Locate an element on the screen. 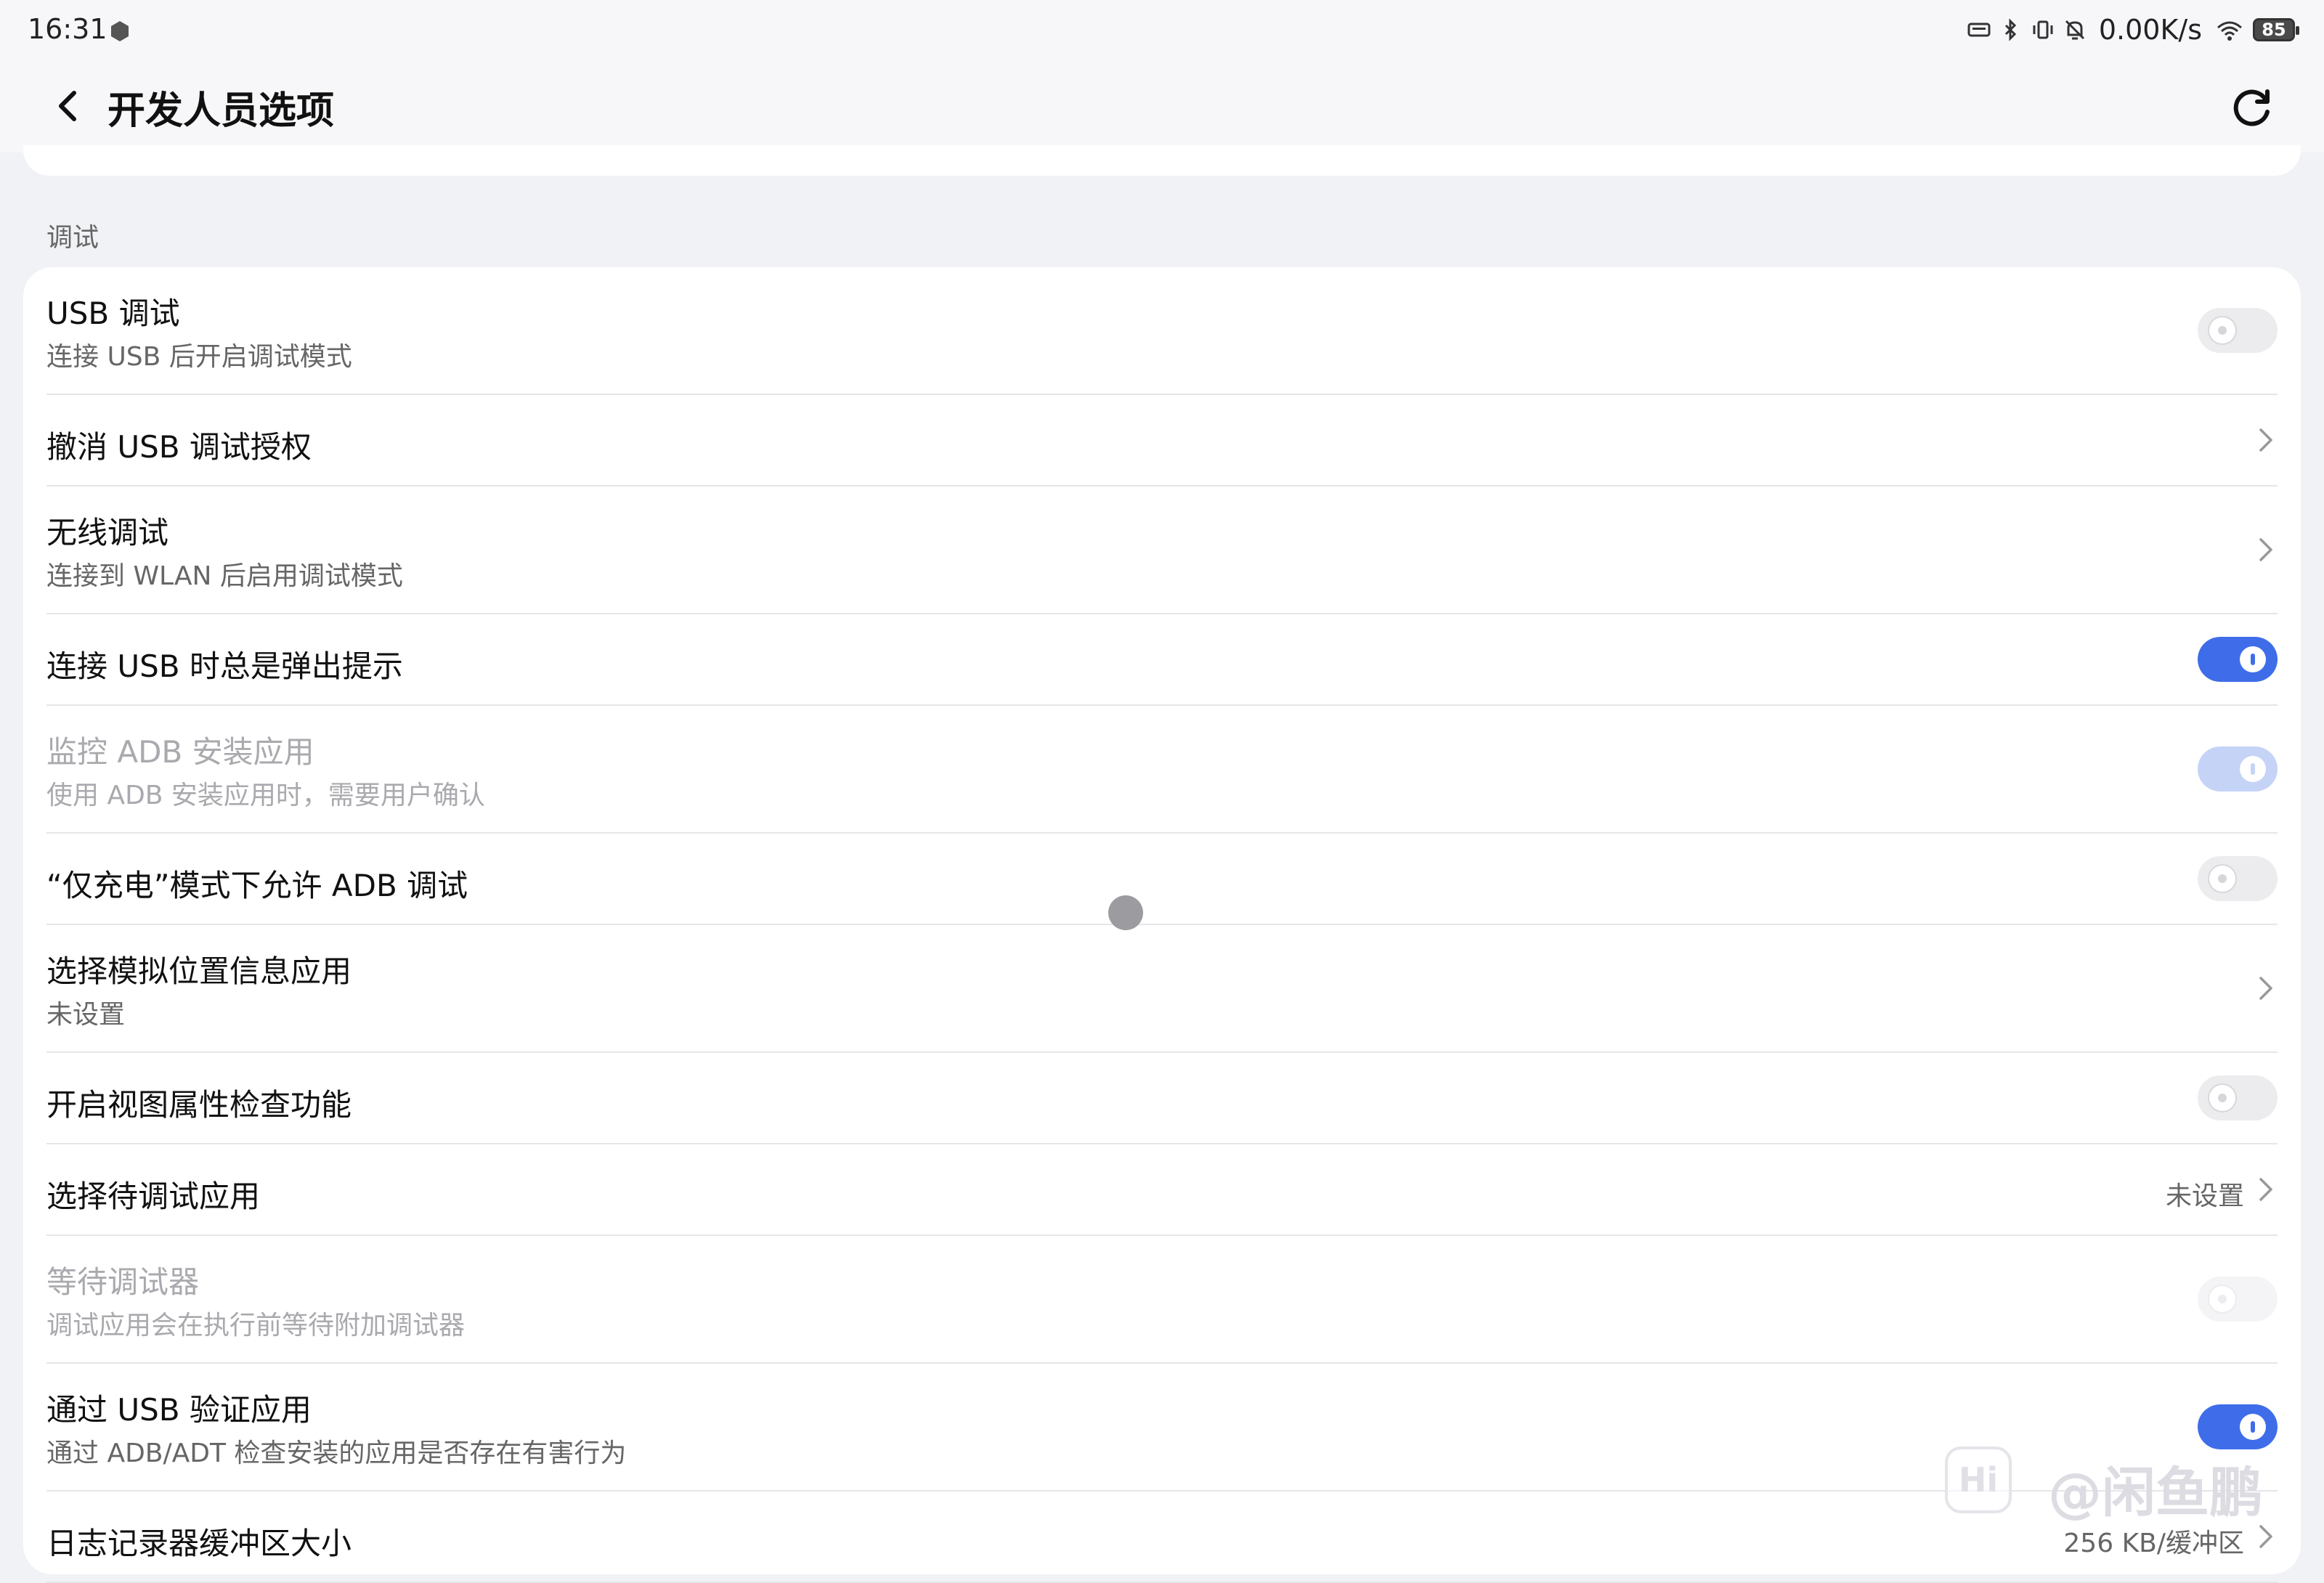 This screenshot has width=2324, height=1583. setting-value: 256 KB/缓冲区 is located at coordinates (2153, 1544).